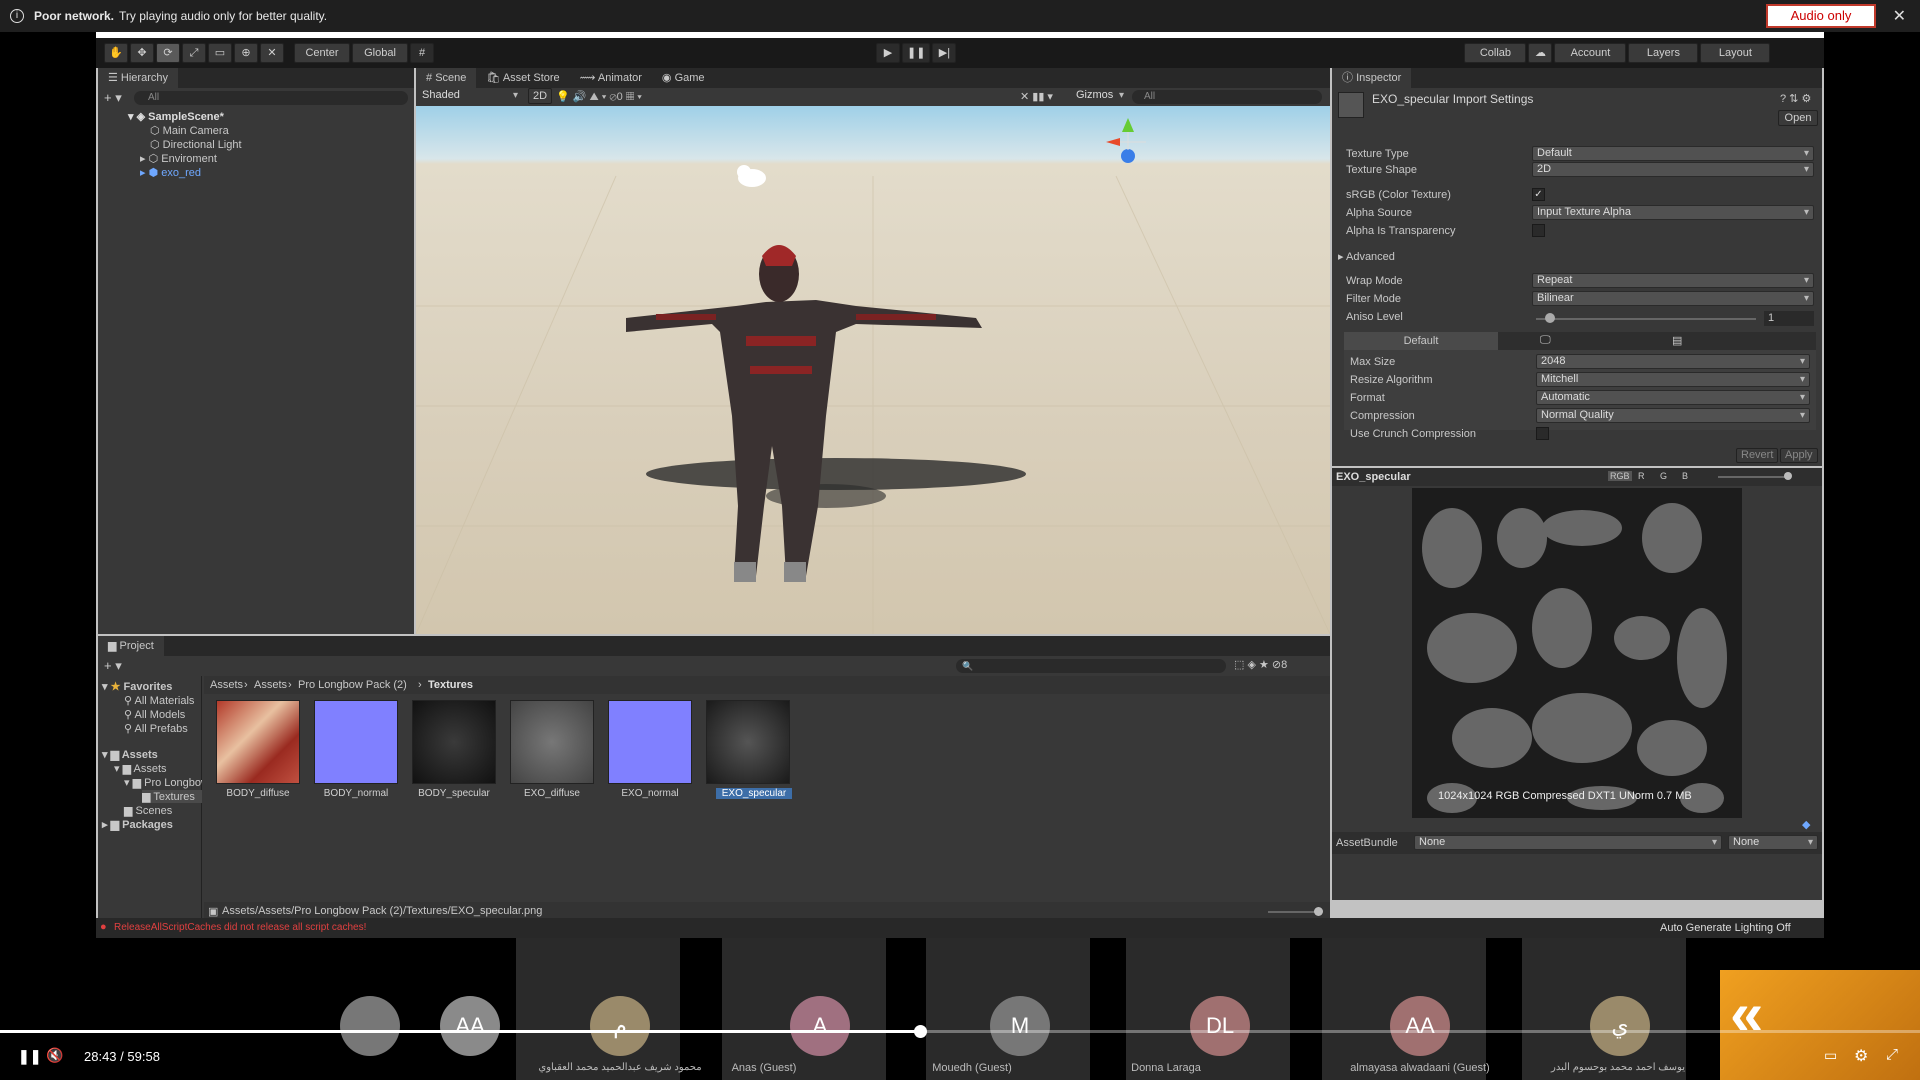 The height and width of the screenshot is (1080, 1920). What do you see at coordinates (159, 700) in the screenshot?
I see `fav-all-materials: ⚲ All Materials` at bounding box center [159, 700].